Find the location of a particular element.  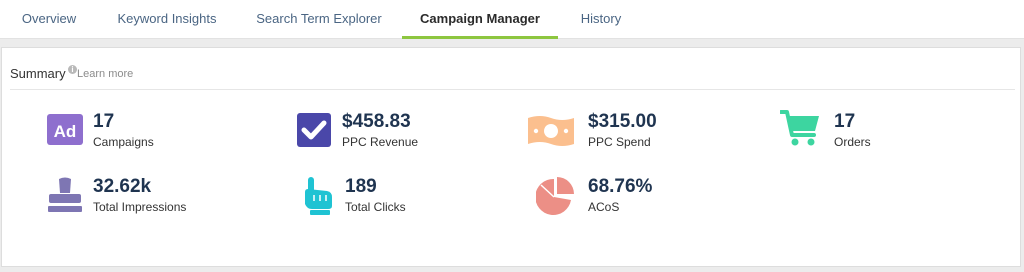

metric-label: Total Clicks is located at coordinates (375, 207).